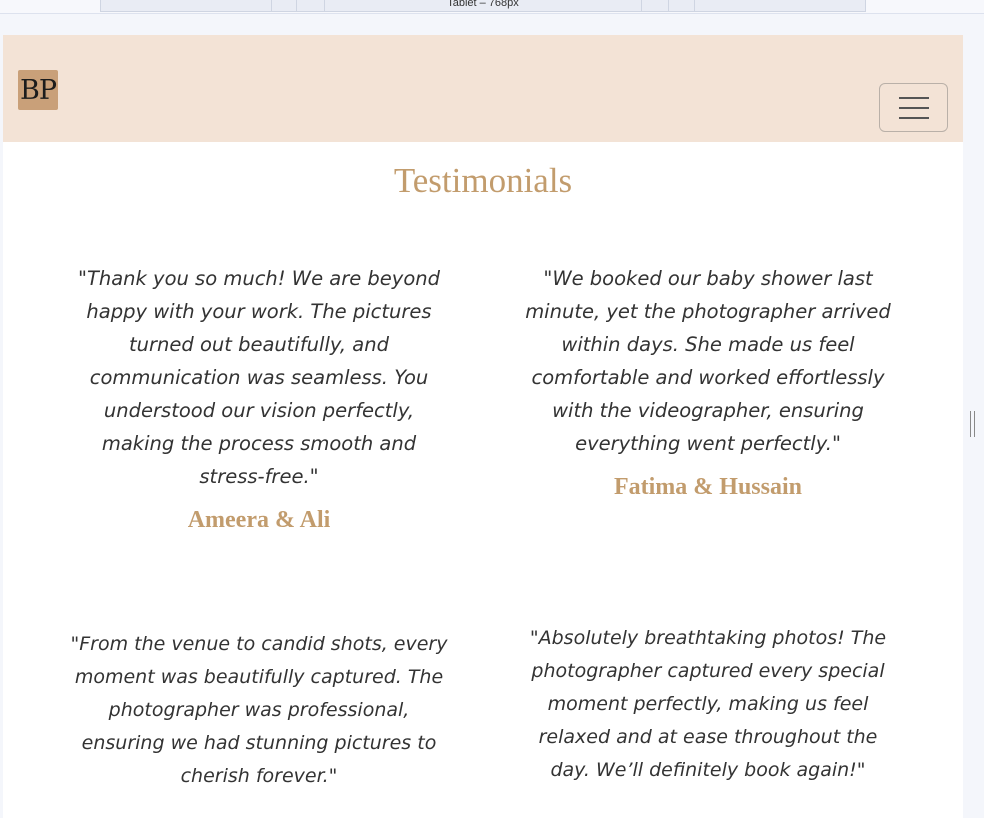 This screenshot has width=984, height=818. What do you see at coordinates (259, 520) in the screenshot?
I see `testimonial-name: Ameera & Ali` at bounding box center [259, 520].